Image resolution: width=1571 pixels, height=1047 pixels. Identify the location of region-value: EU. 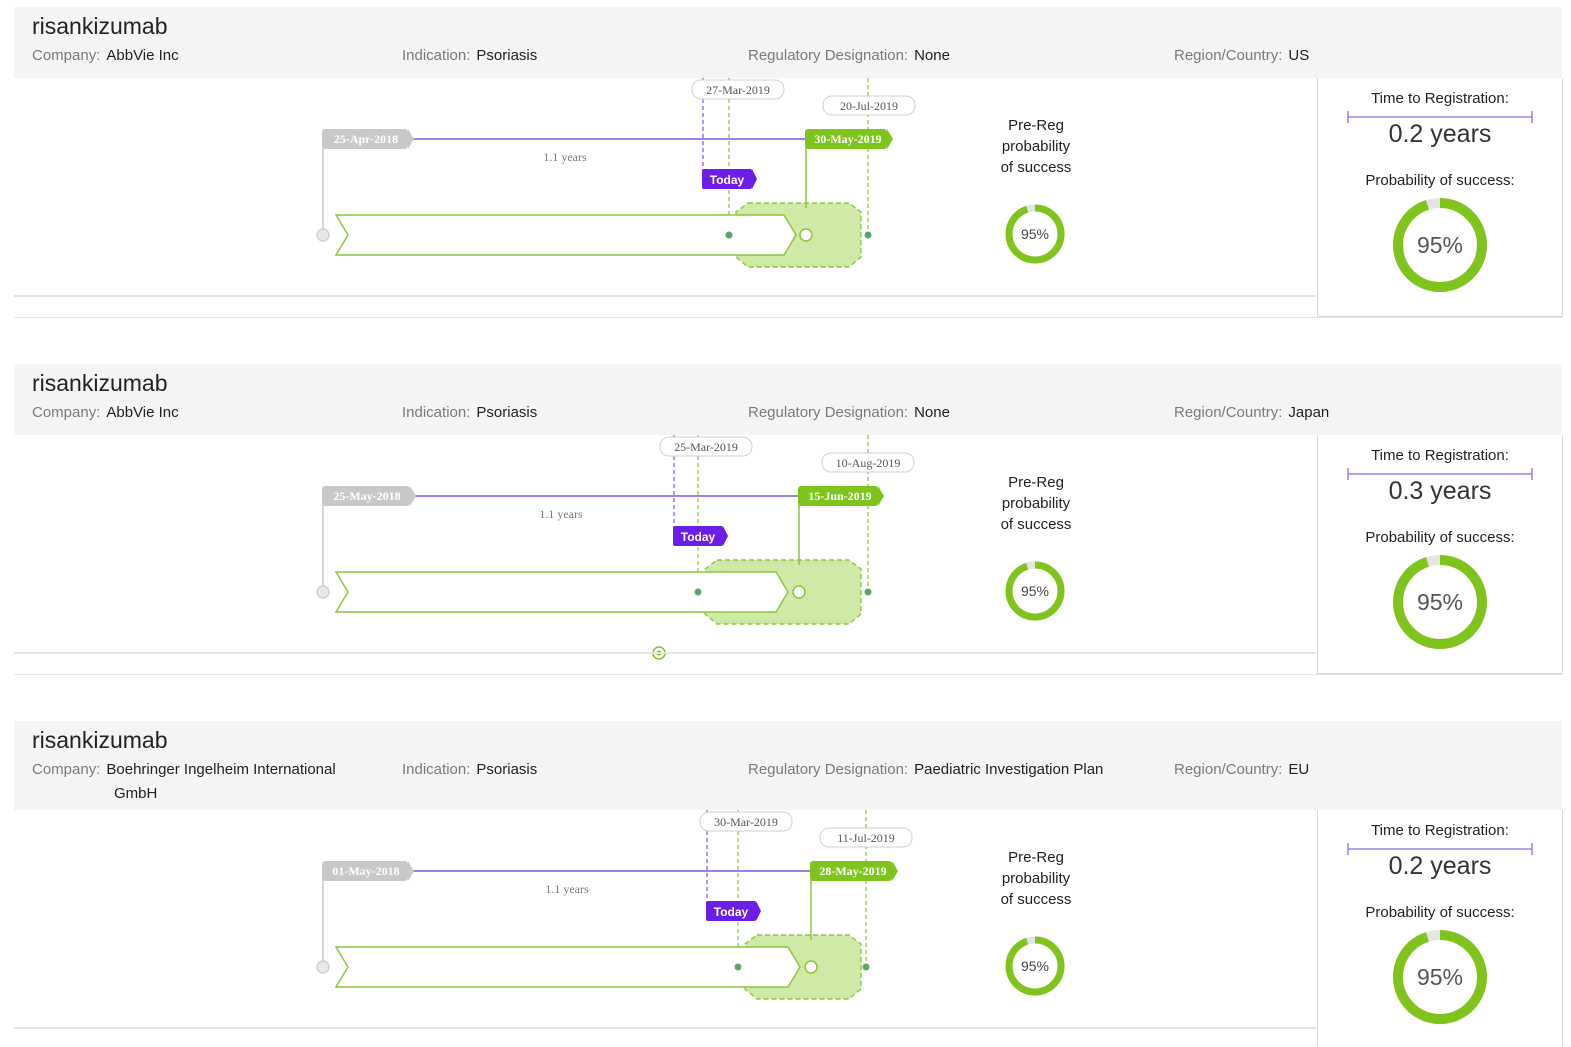
(1299, 769).